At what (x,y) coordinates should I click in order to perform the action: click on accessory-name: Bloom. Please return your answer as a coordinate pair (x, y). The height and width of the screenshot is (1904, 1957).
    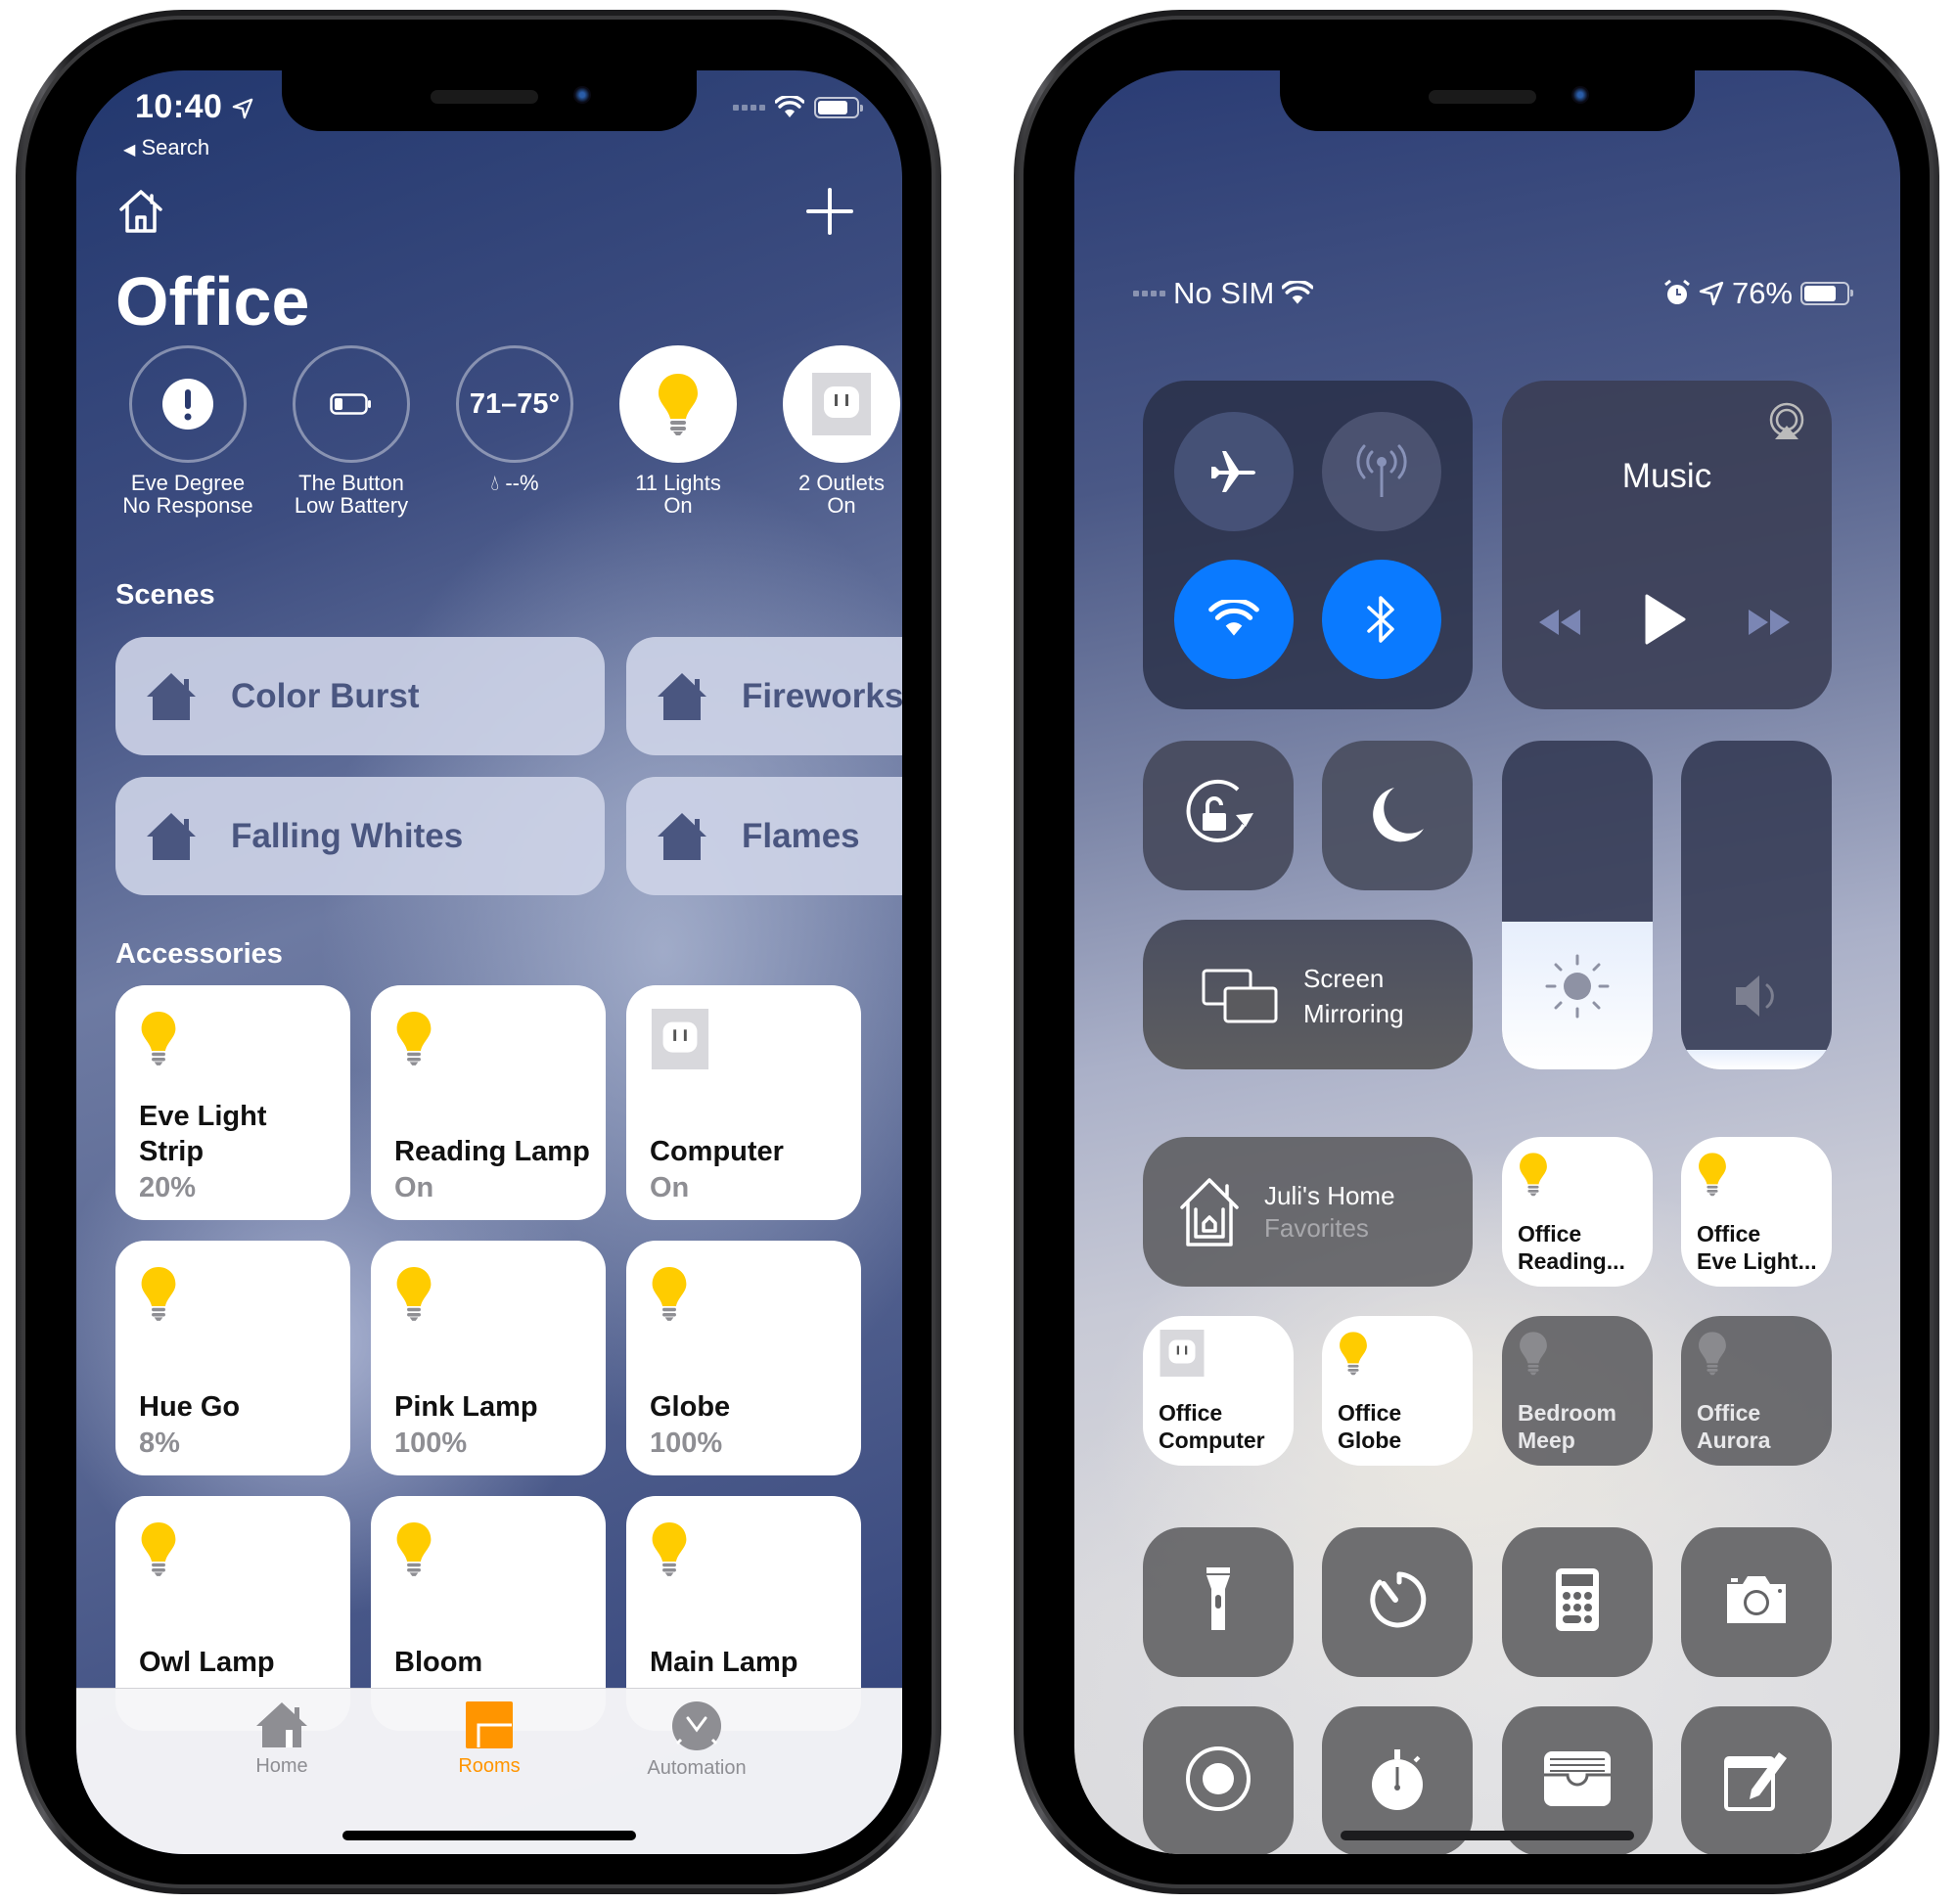
    Looking at the image, I should click on (439, 1662).